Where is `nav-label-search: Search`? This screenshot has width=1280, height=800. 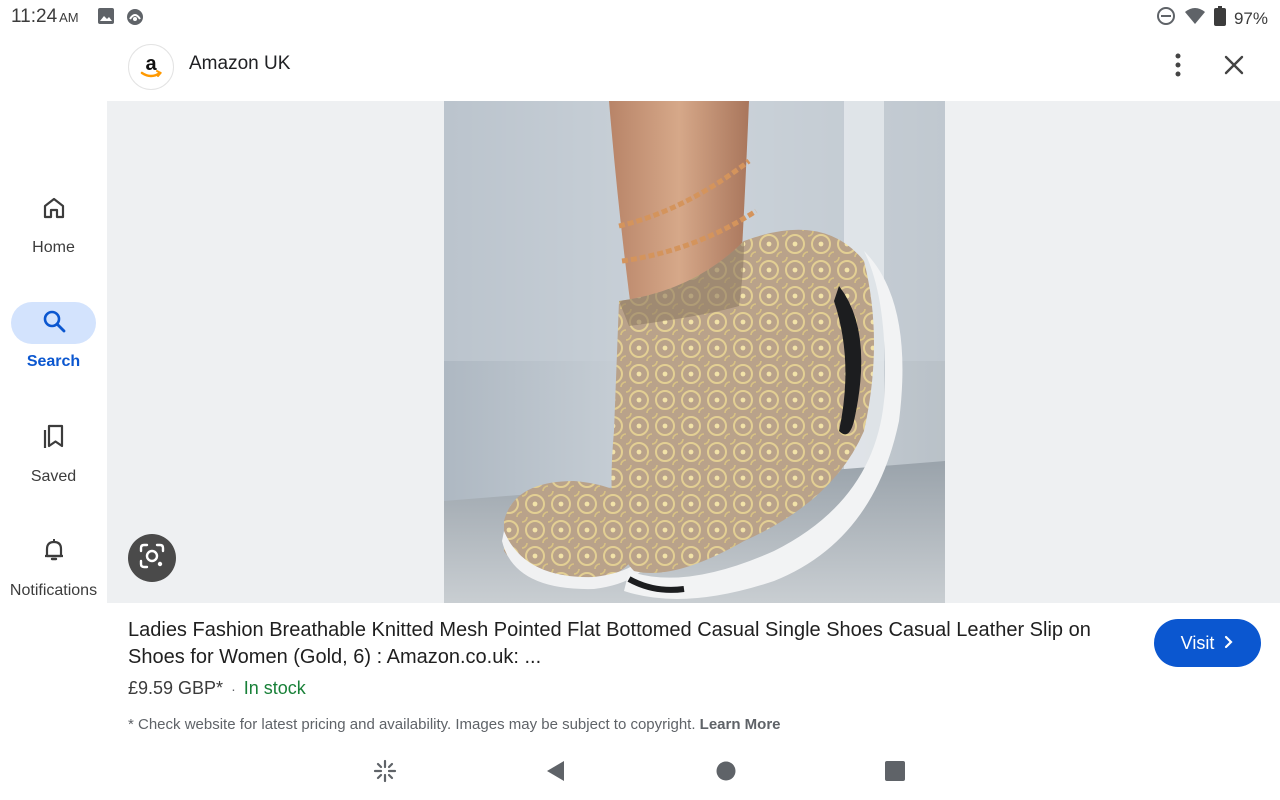
nav-label-search: Search is located at coordinates (53, 361).